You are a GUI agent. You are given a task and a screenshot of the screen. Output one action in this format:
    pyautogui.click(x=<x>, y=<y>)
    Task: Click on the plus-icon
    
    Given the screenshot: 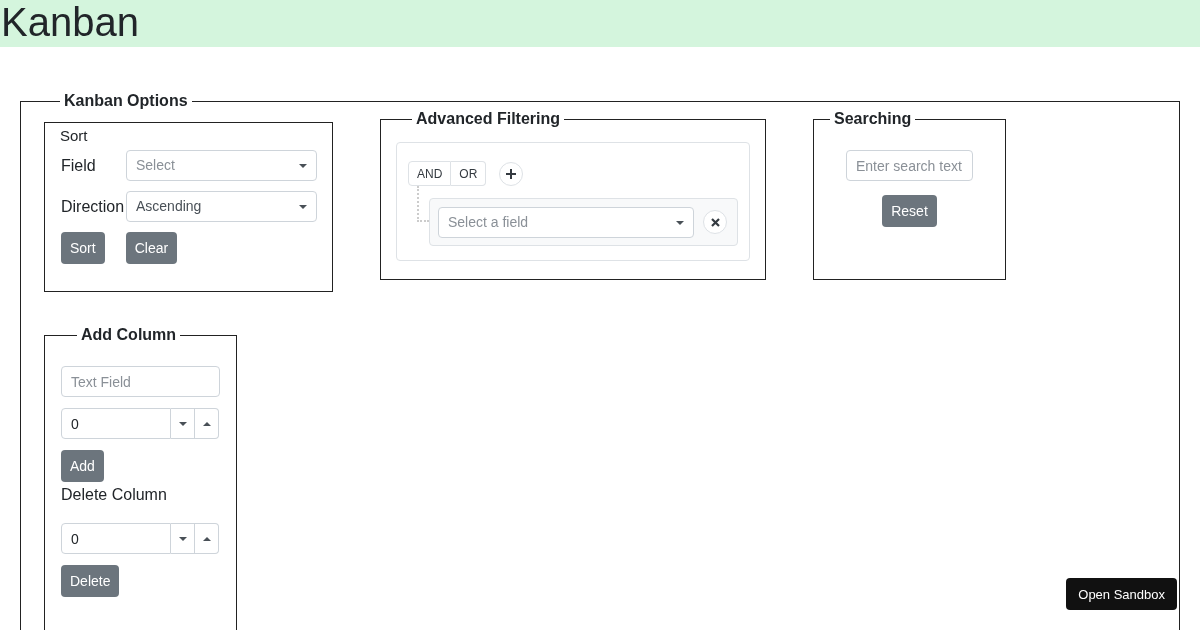 What is the action you would take?
    pyautogui.click(x=511, y=173)
    